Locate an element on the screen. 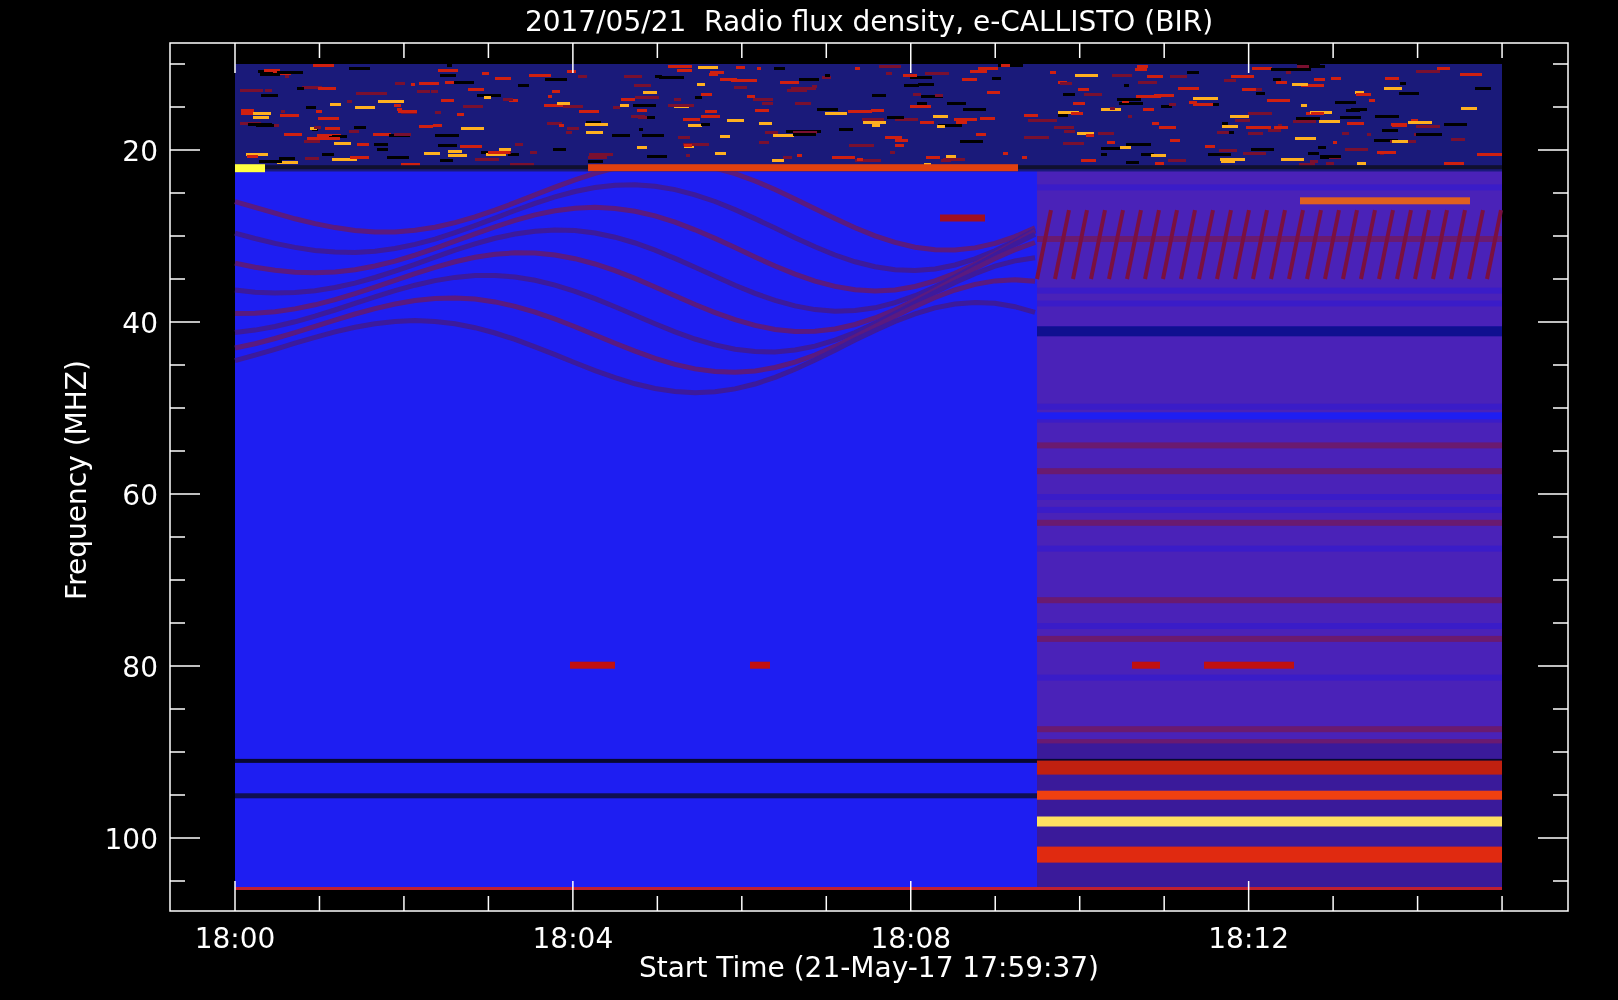 Image resolution: width=1618 pixels, height=1000 pixels. chart-title: 2017/05/21 Radio flux density, e-CALLISTO (BIR) is located at coordinates (869, 21).